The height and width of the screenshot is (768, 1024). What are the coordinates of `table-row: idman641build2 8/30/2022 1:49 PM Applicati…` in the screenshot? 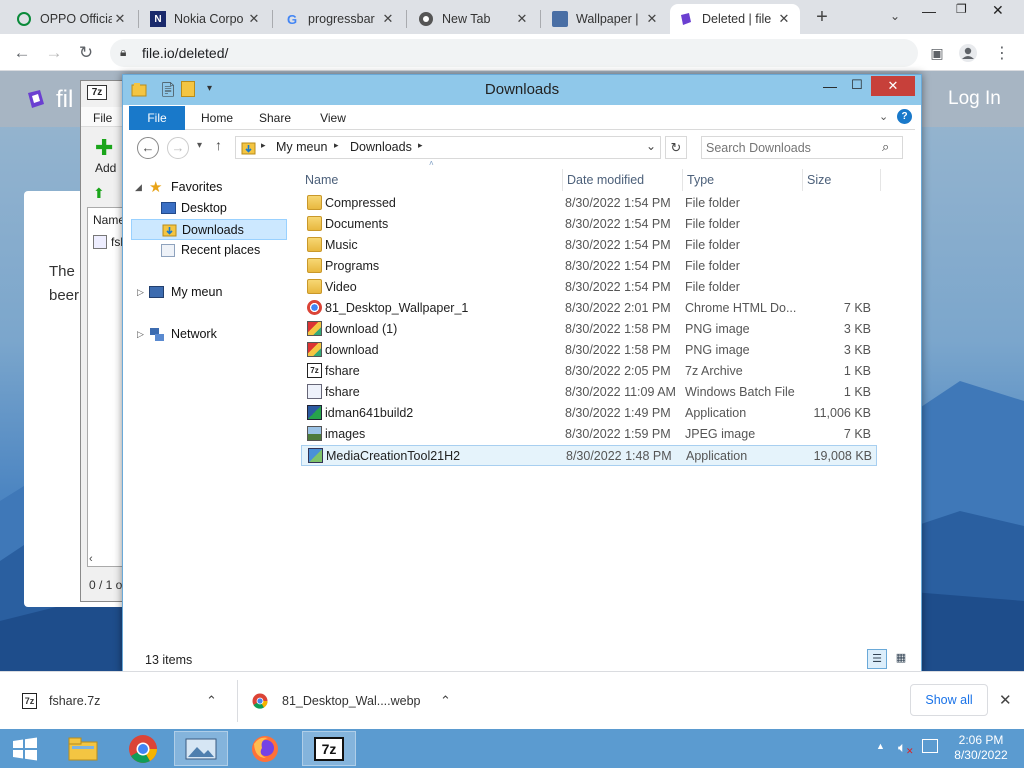 It's located at (589, 413).